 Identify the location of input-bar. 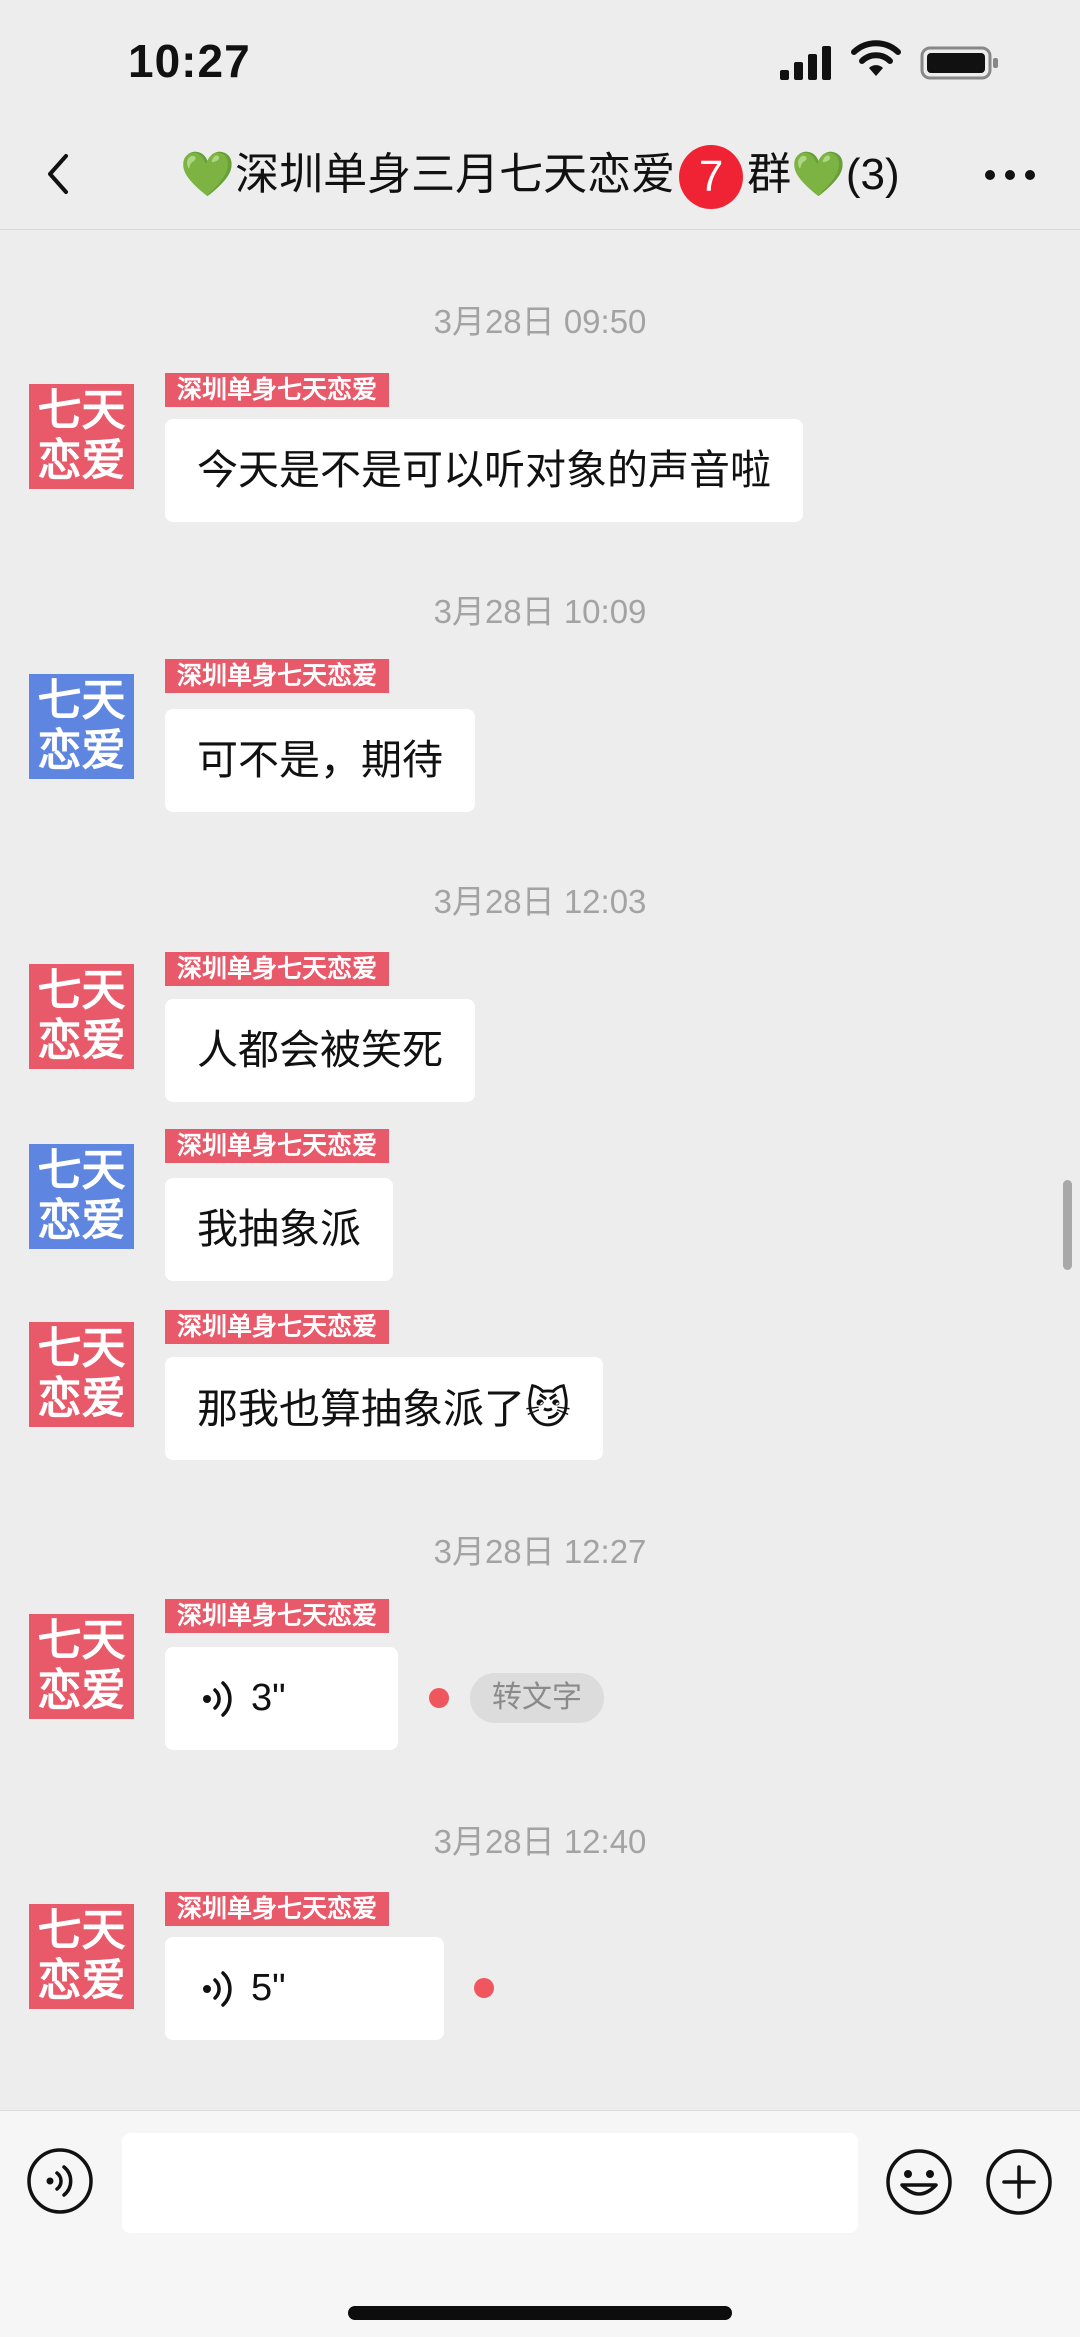
(540, 2223).